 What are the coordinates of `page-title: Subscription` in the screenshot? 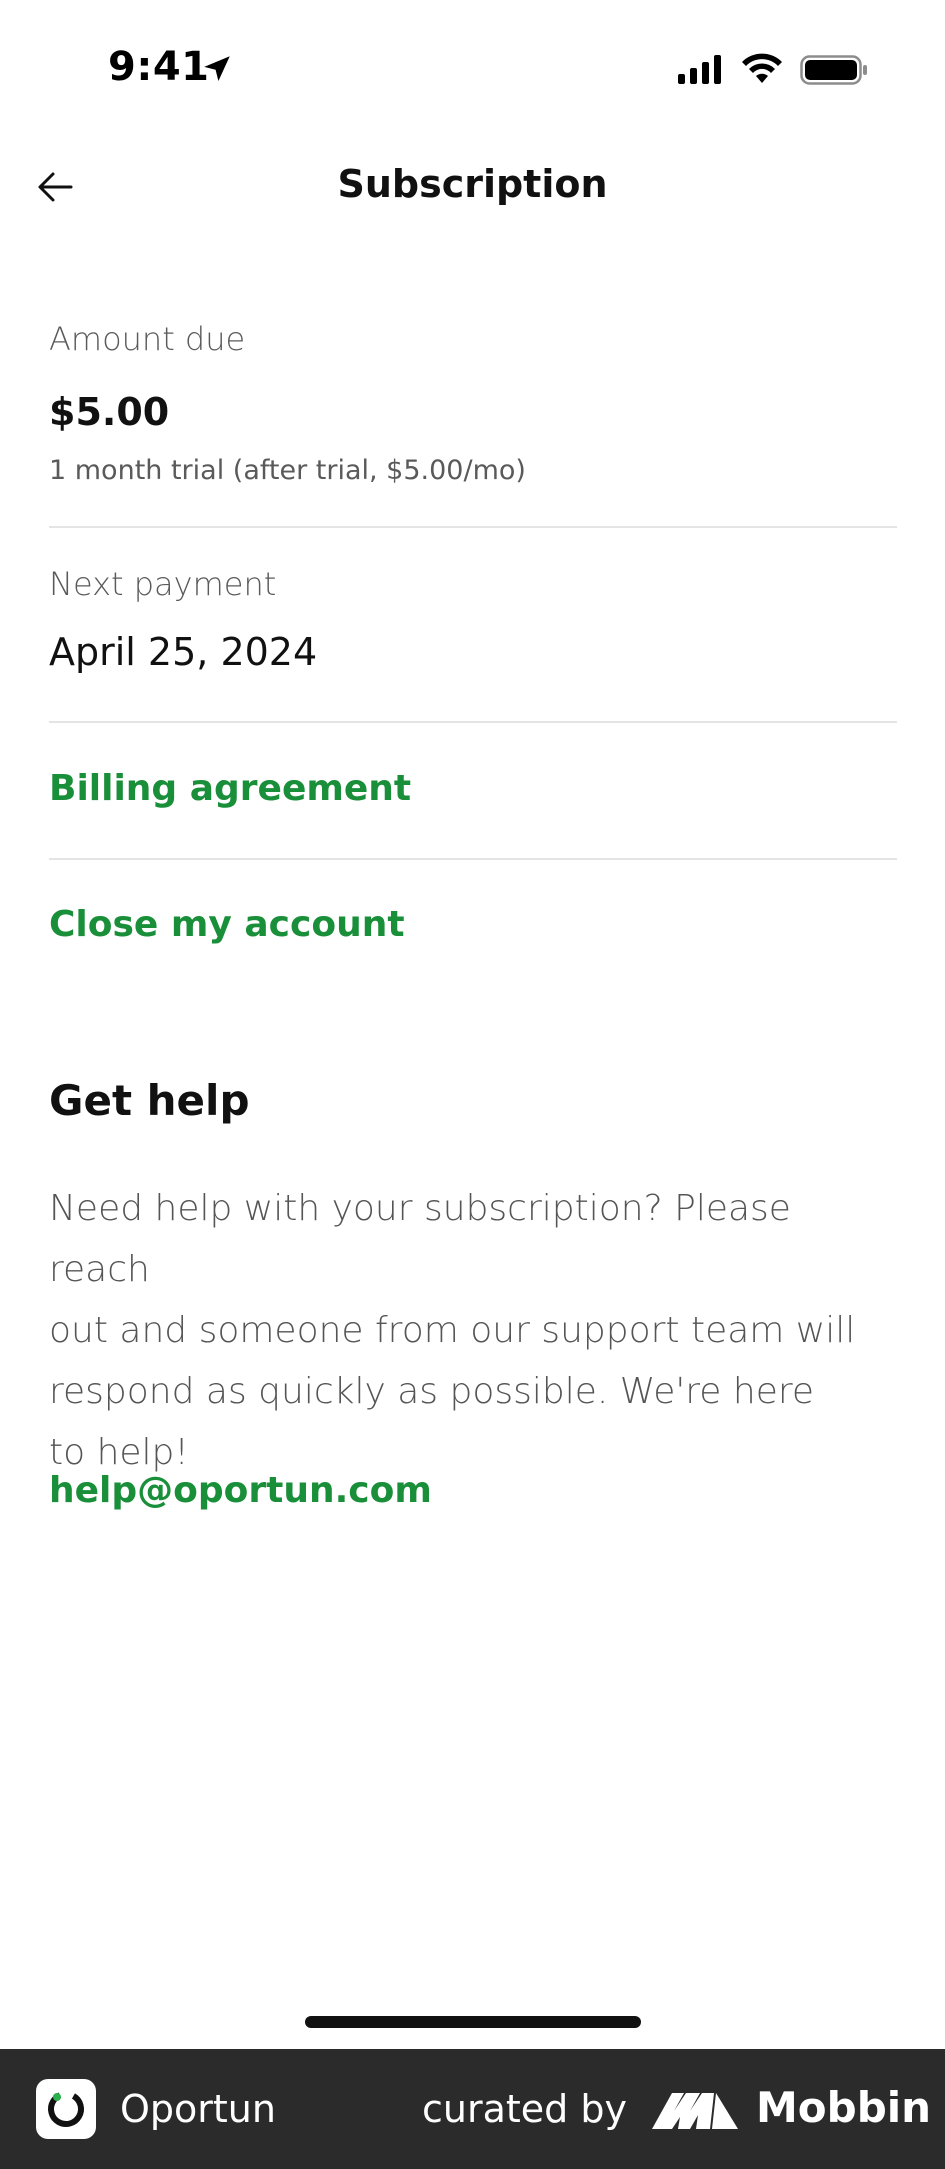 It's located at (472, 184).